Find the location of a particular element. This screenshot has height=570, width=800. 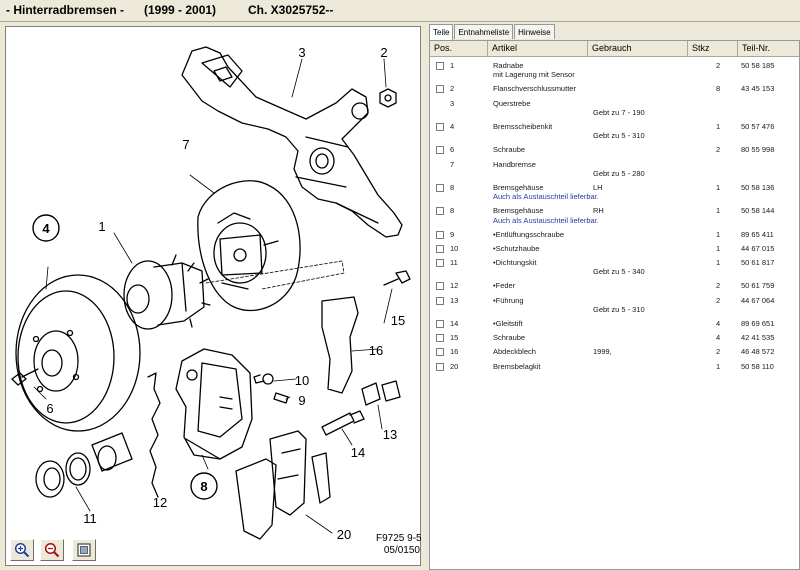

table-row: 9 •Entlüftungsschraube 1 89 65 411 is located at coordinates (614, 234).